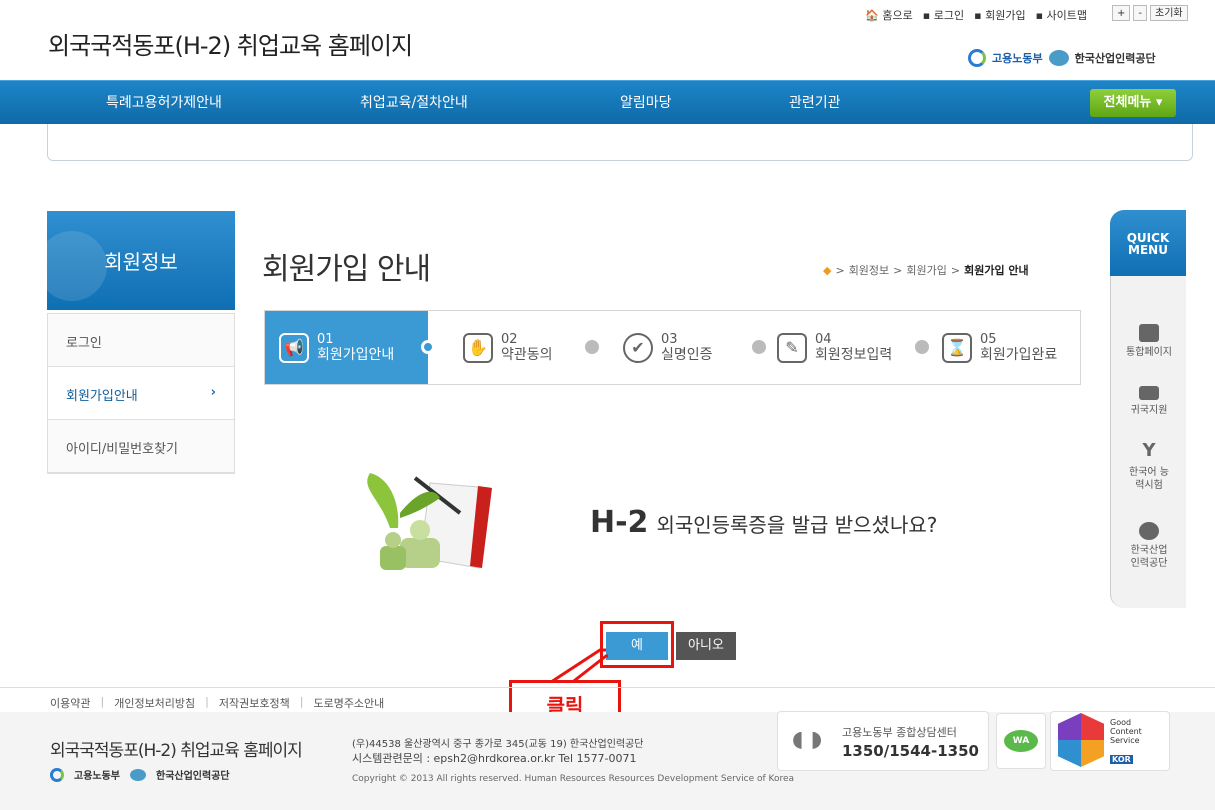  I want to click on step-3-label: 실명인증, so click(687, 355).